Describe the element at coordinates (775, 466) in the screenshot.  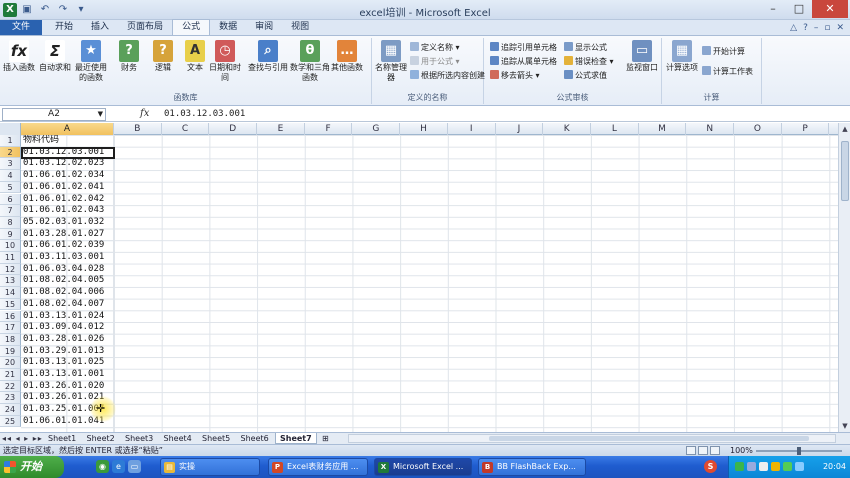
I see `security-icon` at that location.